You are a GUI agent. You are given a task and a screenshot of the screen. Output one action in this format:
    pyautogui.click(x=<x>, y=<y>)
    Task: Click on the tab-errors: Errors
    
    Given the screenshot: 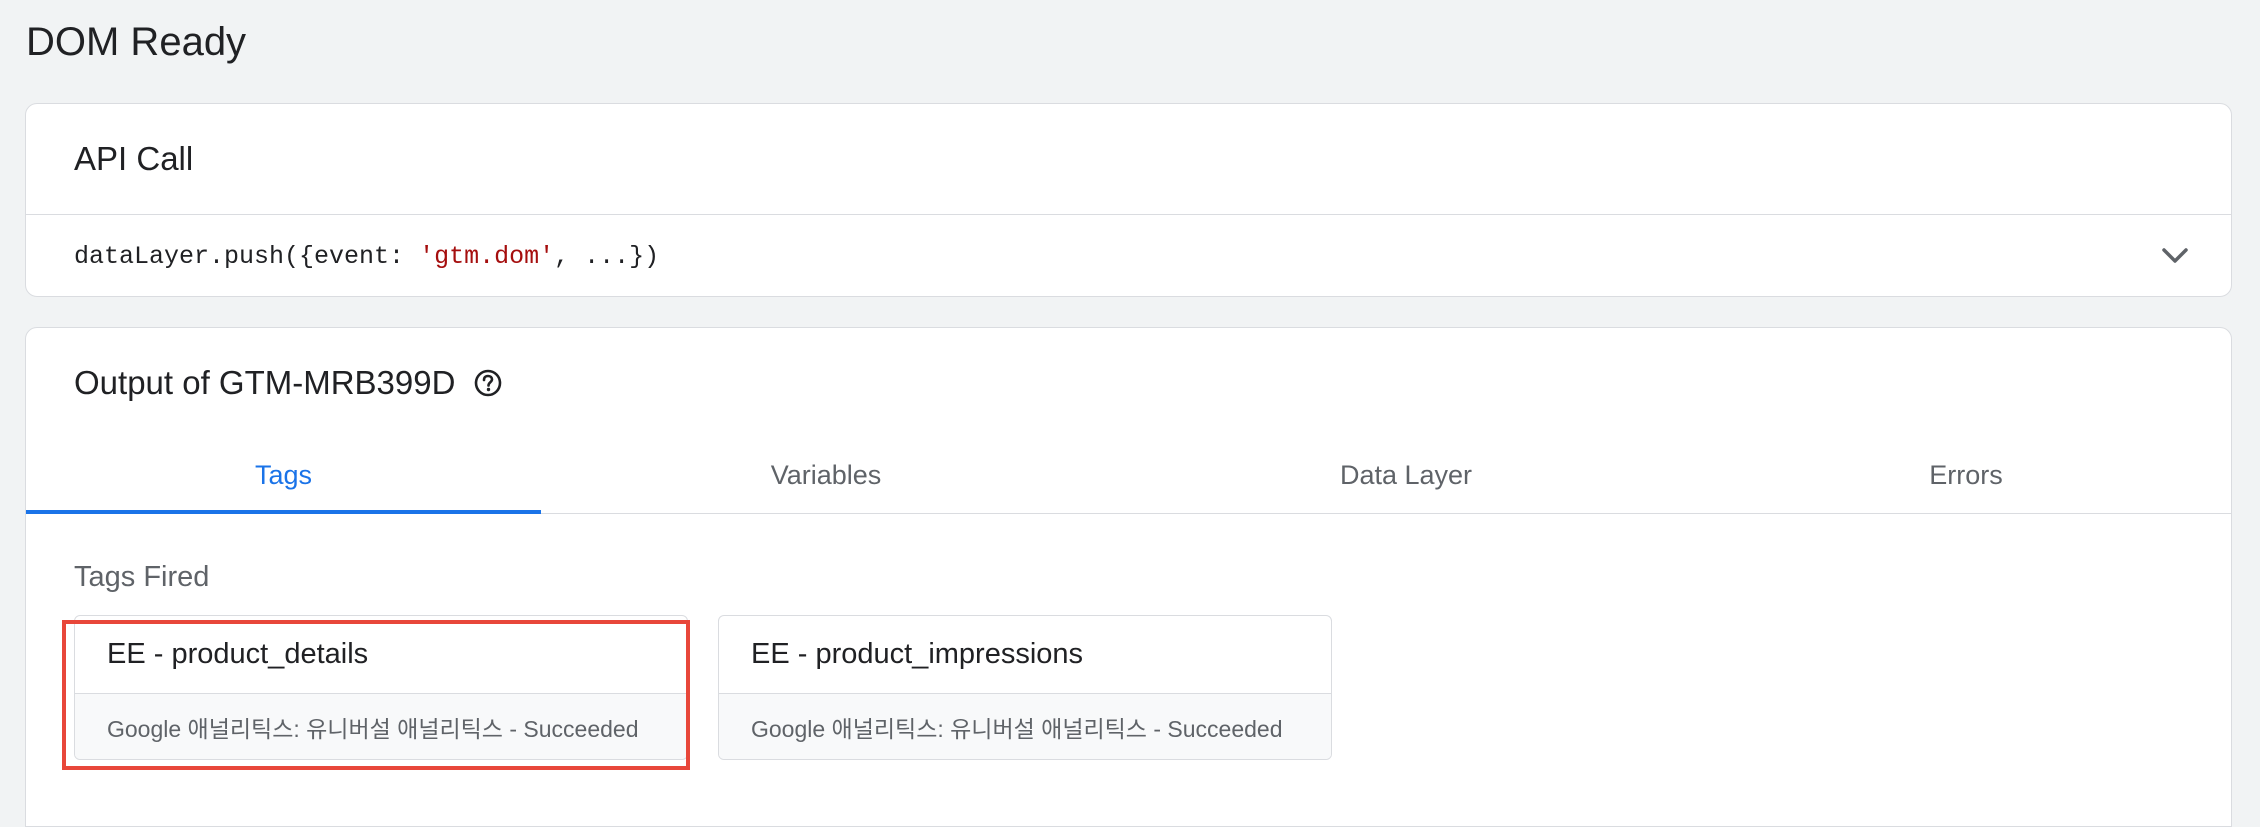 What is the action you would take?
    pyautogui.click(x=1966, y=475)
    